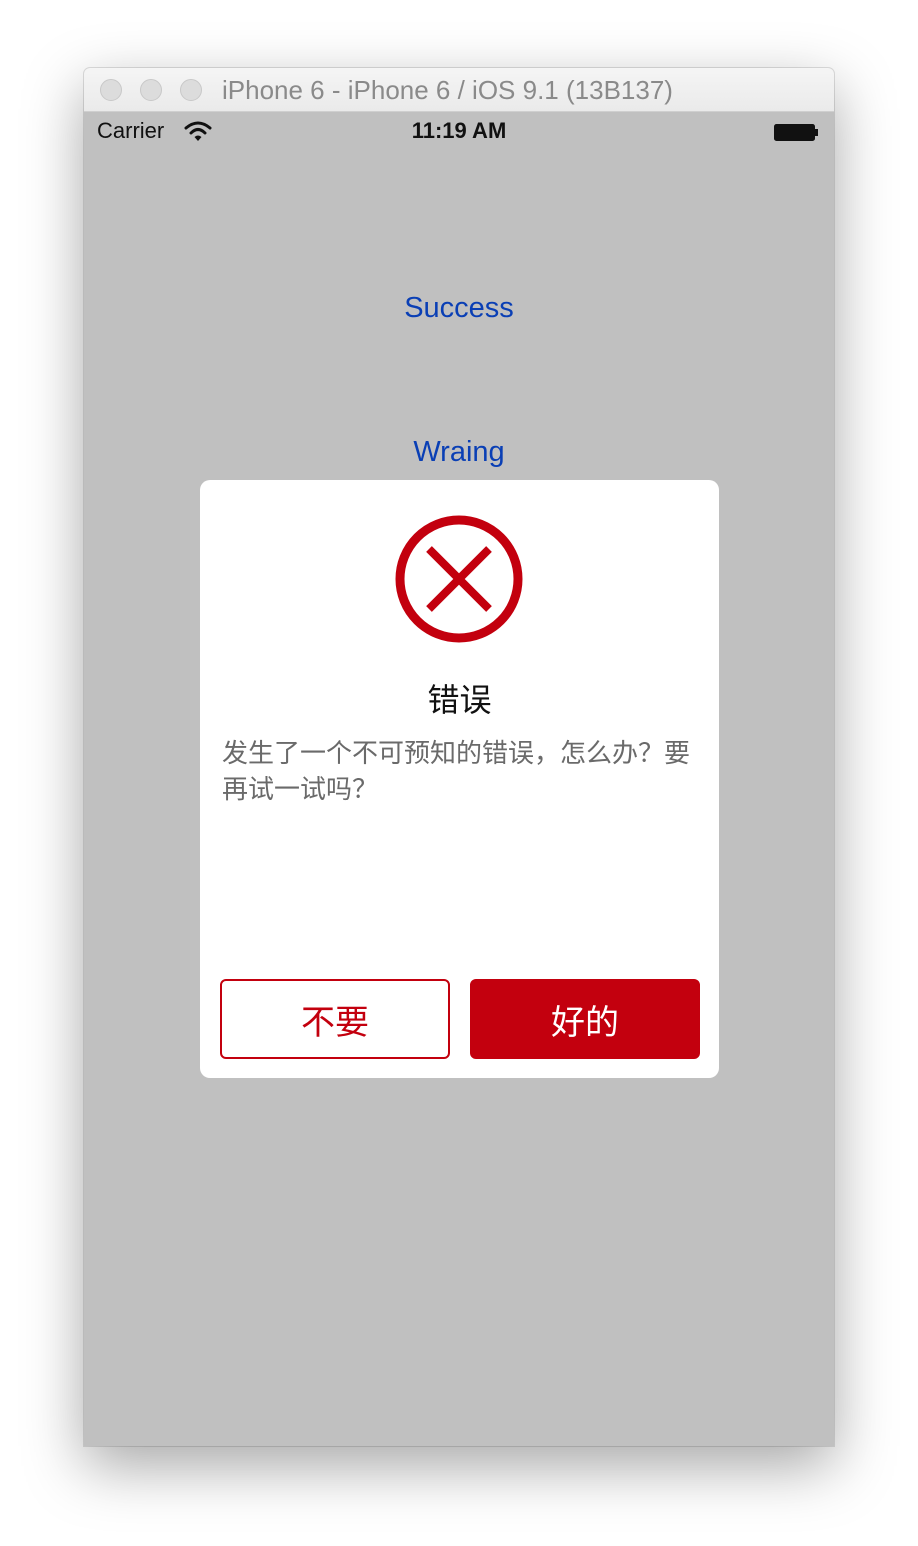  I want to click on success-button: Success, so click(459, 308).